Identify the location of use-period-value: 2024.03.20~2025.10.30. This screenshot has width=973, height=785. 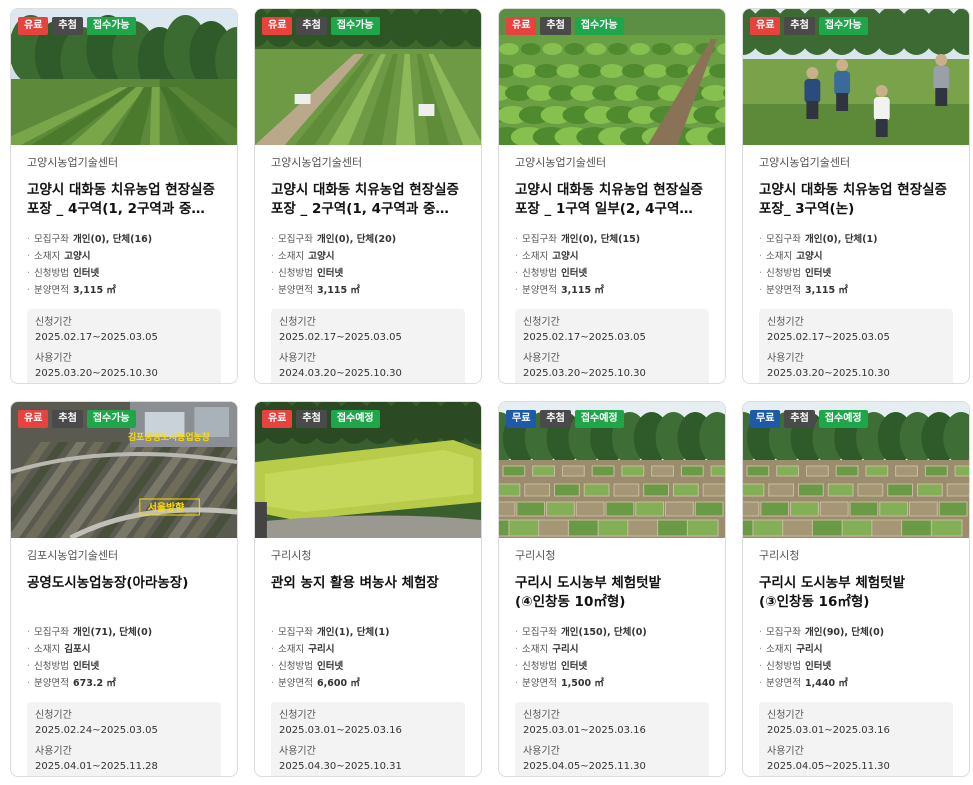
(340, 373).